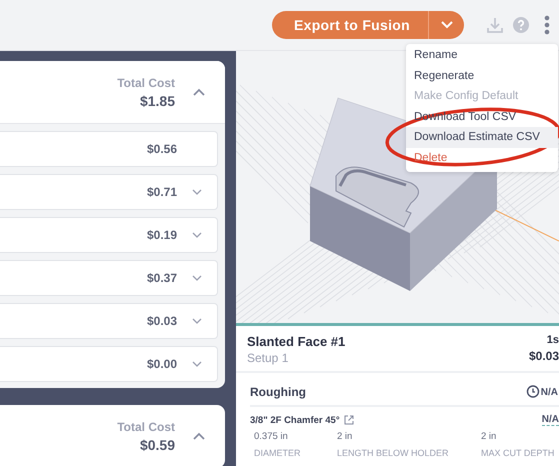  What do you see at coordinates (482, 158) in the screenshot?
I see `menu-item: Delete` at bounding box center [482, 158].